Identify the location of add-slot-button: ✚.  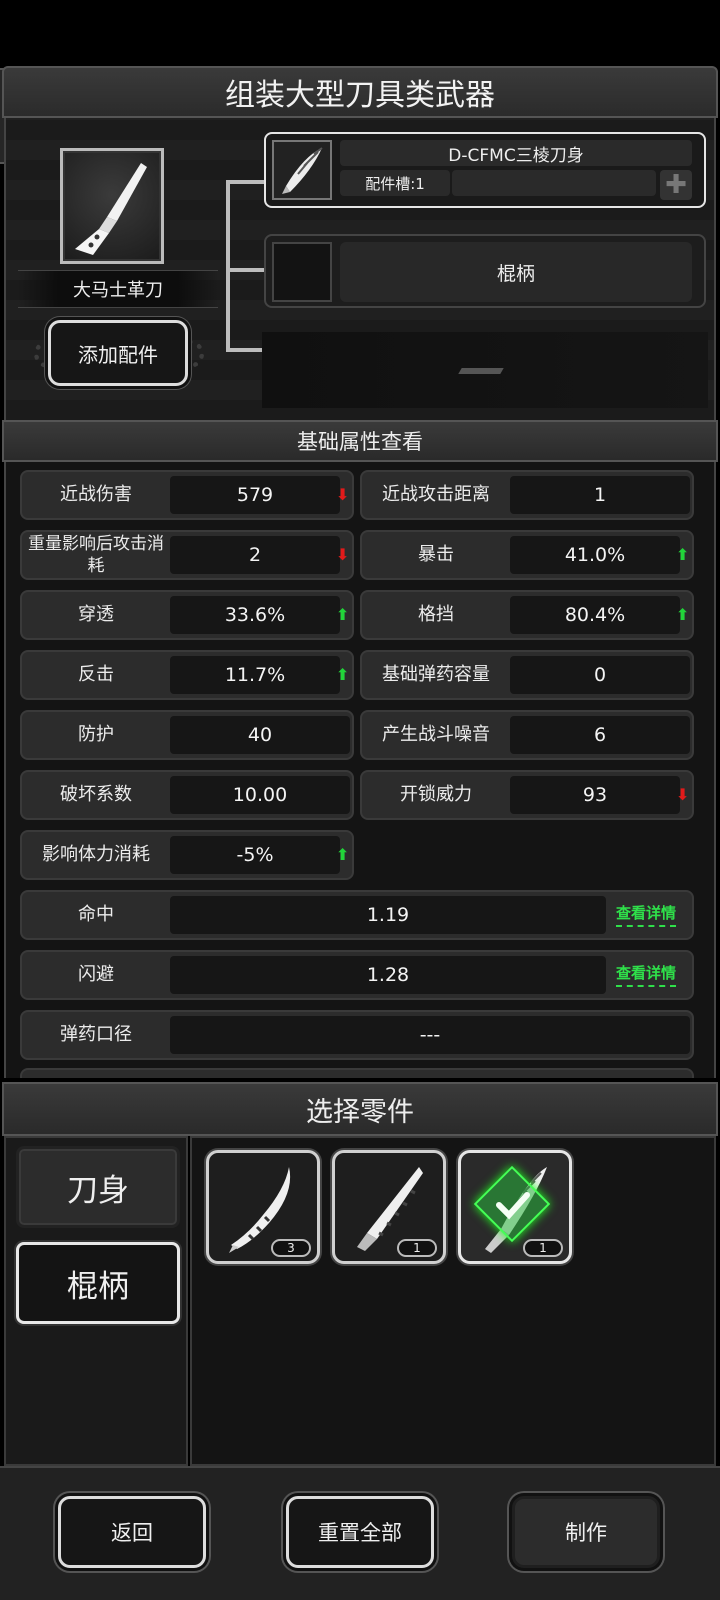
(676, 185).